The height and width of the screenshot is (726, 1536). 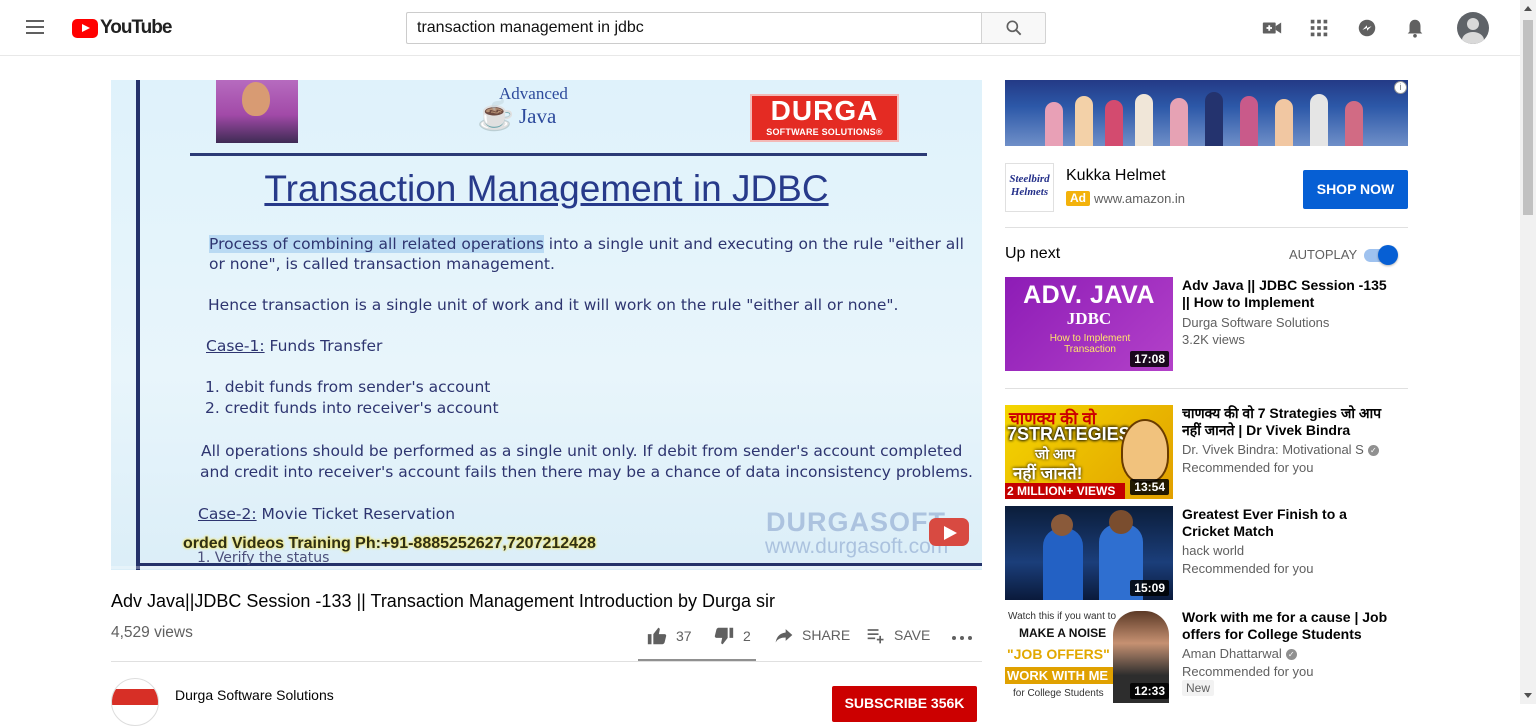 What do you see at coordinates (1272, 28) in the screenshot?
I see `create-video-icon` at bounding box center [1272, 28].